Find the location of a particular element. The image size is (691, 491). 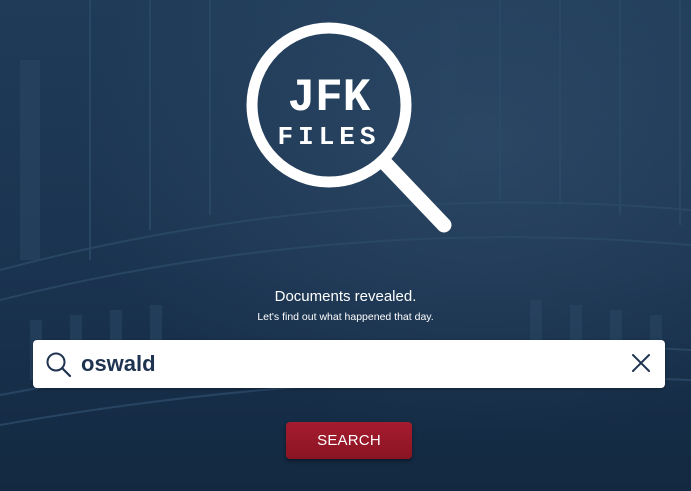

close-icon is located at coordinates (641, 363).